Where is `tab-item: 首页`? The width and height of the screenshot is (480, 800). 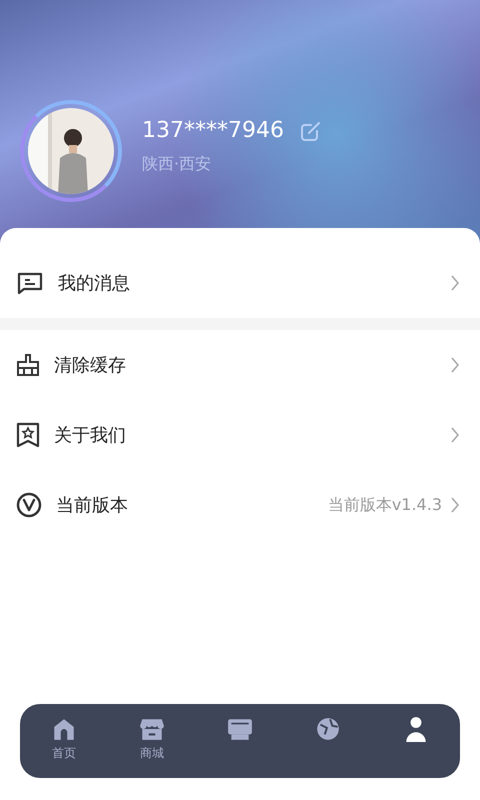
tab-item: 首页 is located at coordinates (64, 741).